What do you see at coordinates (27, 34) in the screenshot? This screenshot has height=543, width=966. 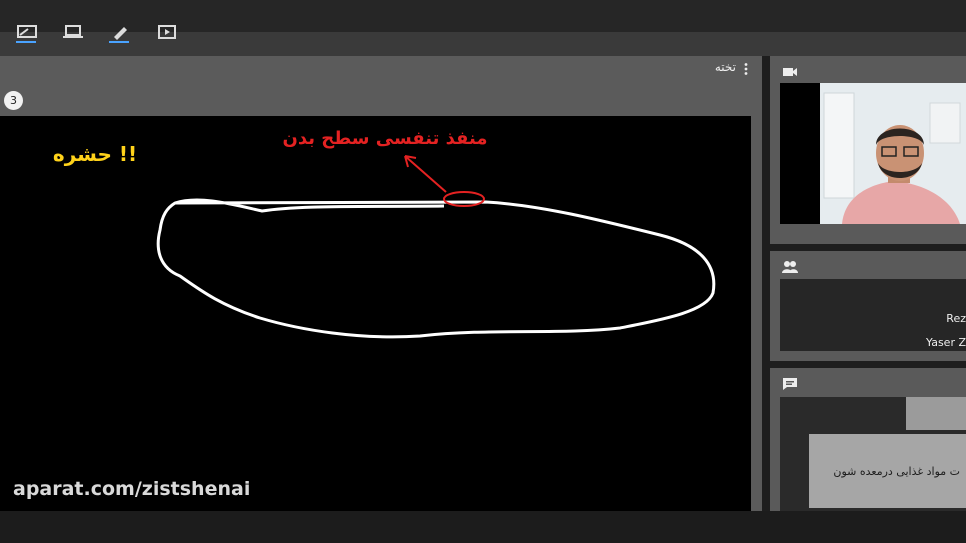 I see `pen-tool-icon` at bounding box center [27, 34].